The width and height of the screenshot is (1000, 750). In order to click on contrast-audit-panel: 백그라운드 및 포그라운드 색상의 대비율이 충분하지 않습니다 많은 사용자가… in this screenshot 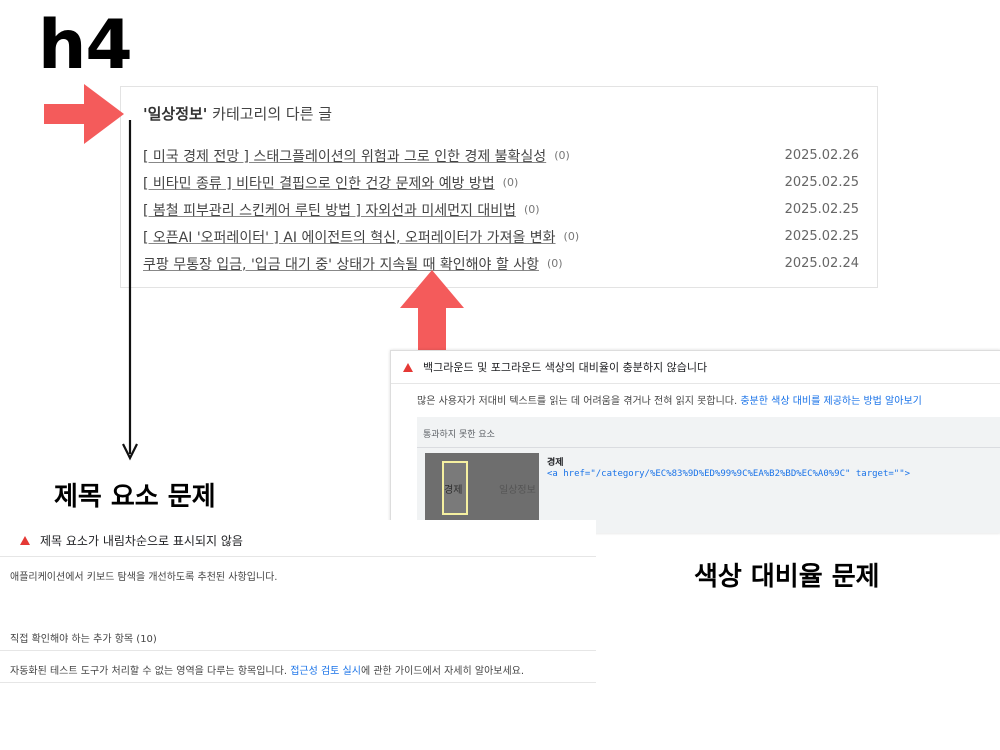, I will do `click(695, 441)`.